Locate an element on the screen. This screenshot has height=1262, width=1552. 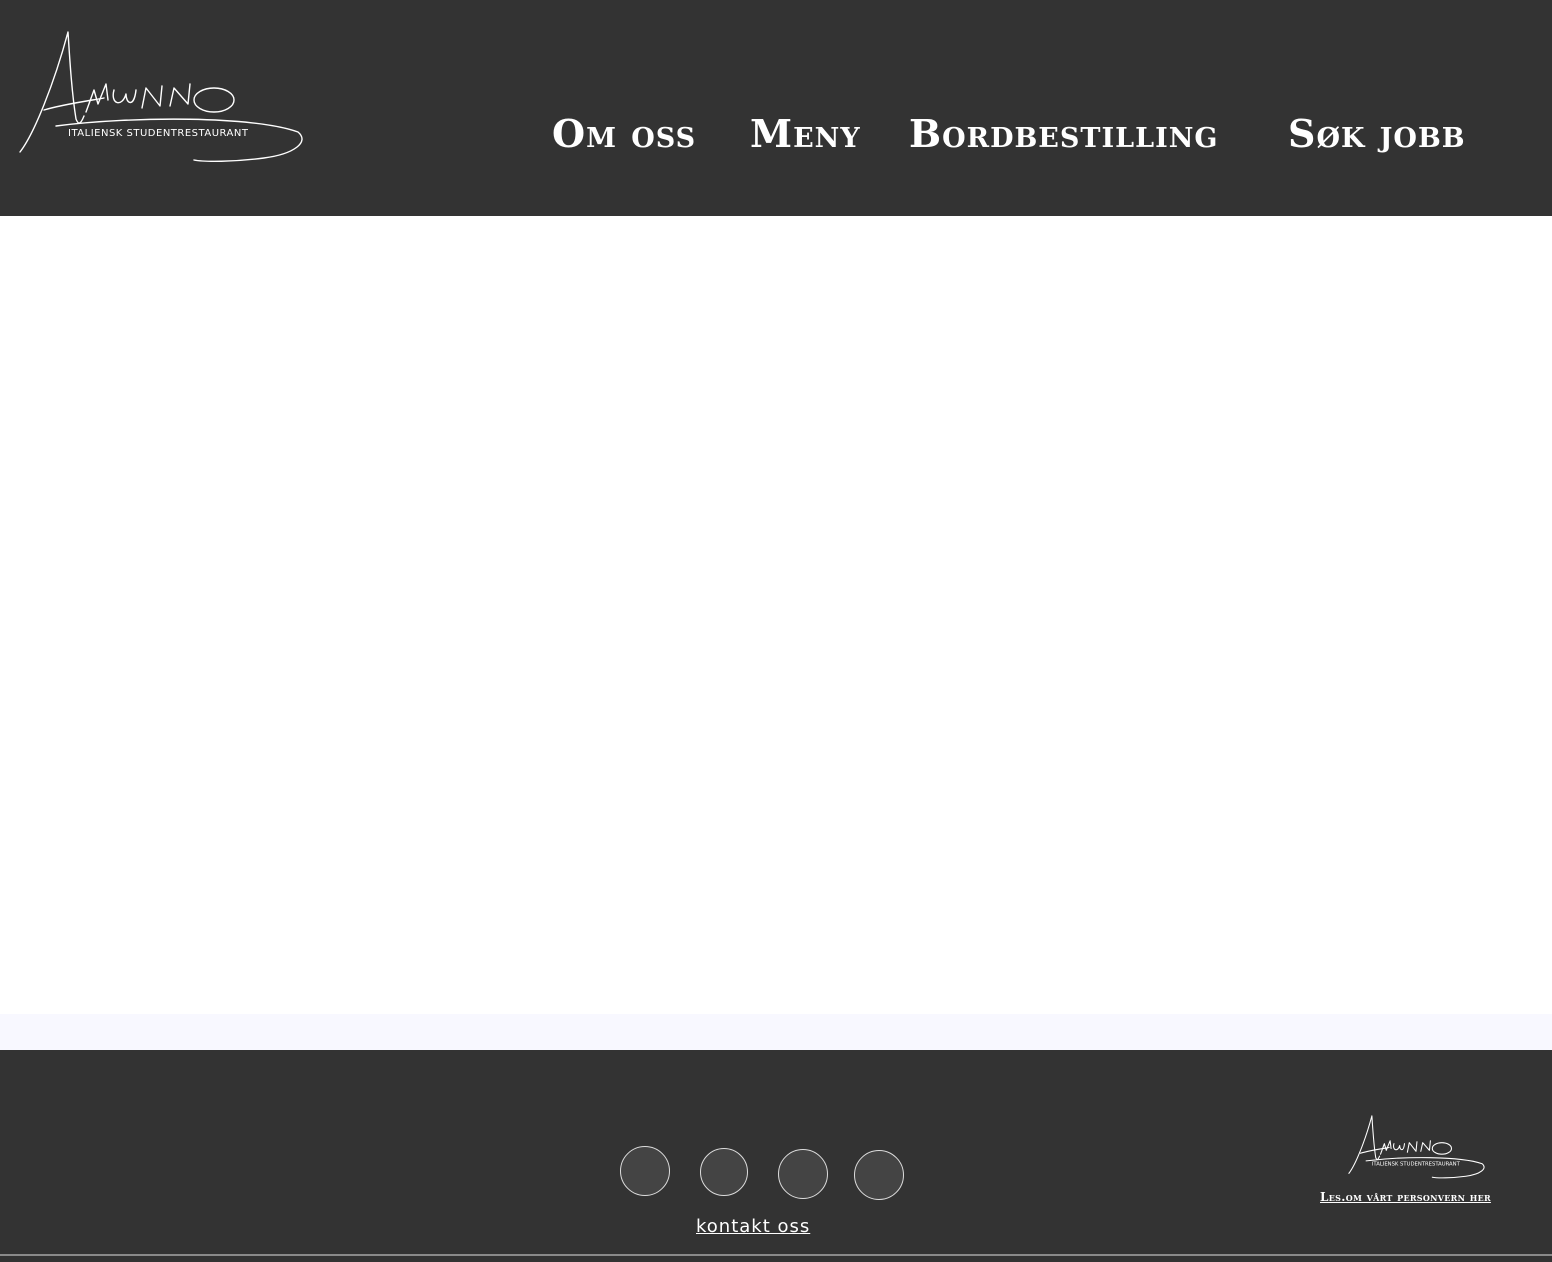
svg-text: ITALIENSK STUDENTRESTAURANT is located at coordinates (1416, 1165).